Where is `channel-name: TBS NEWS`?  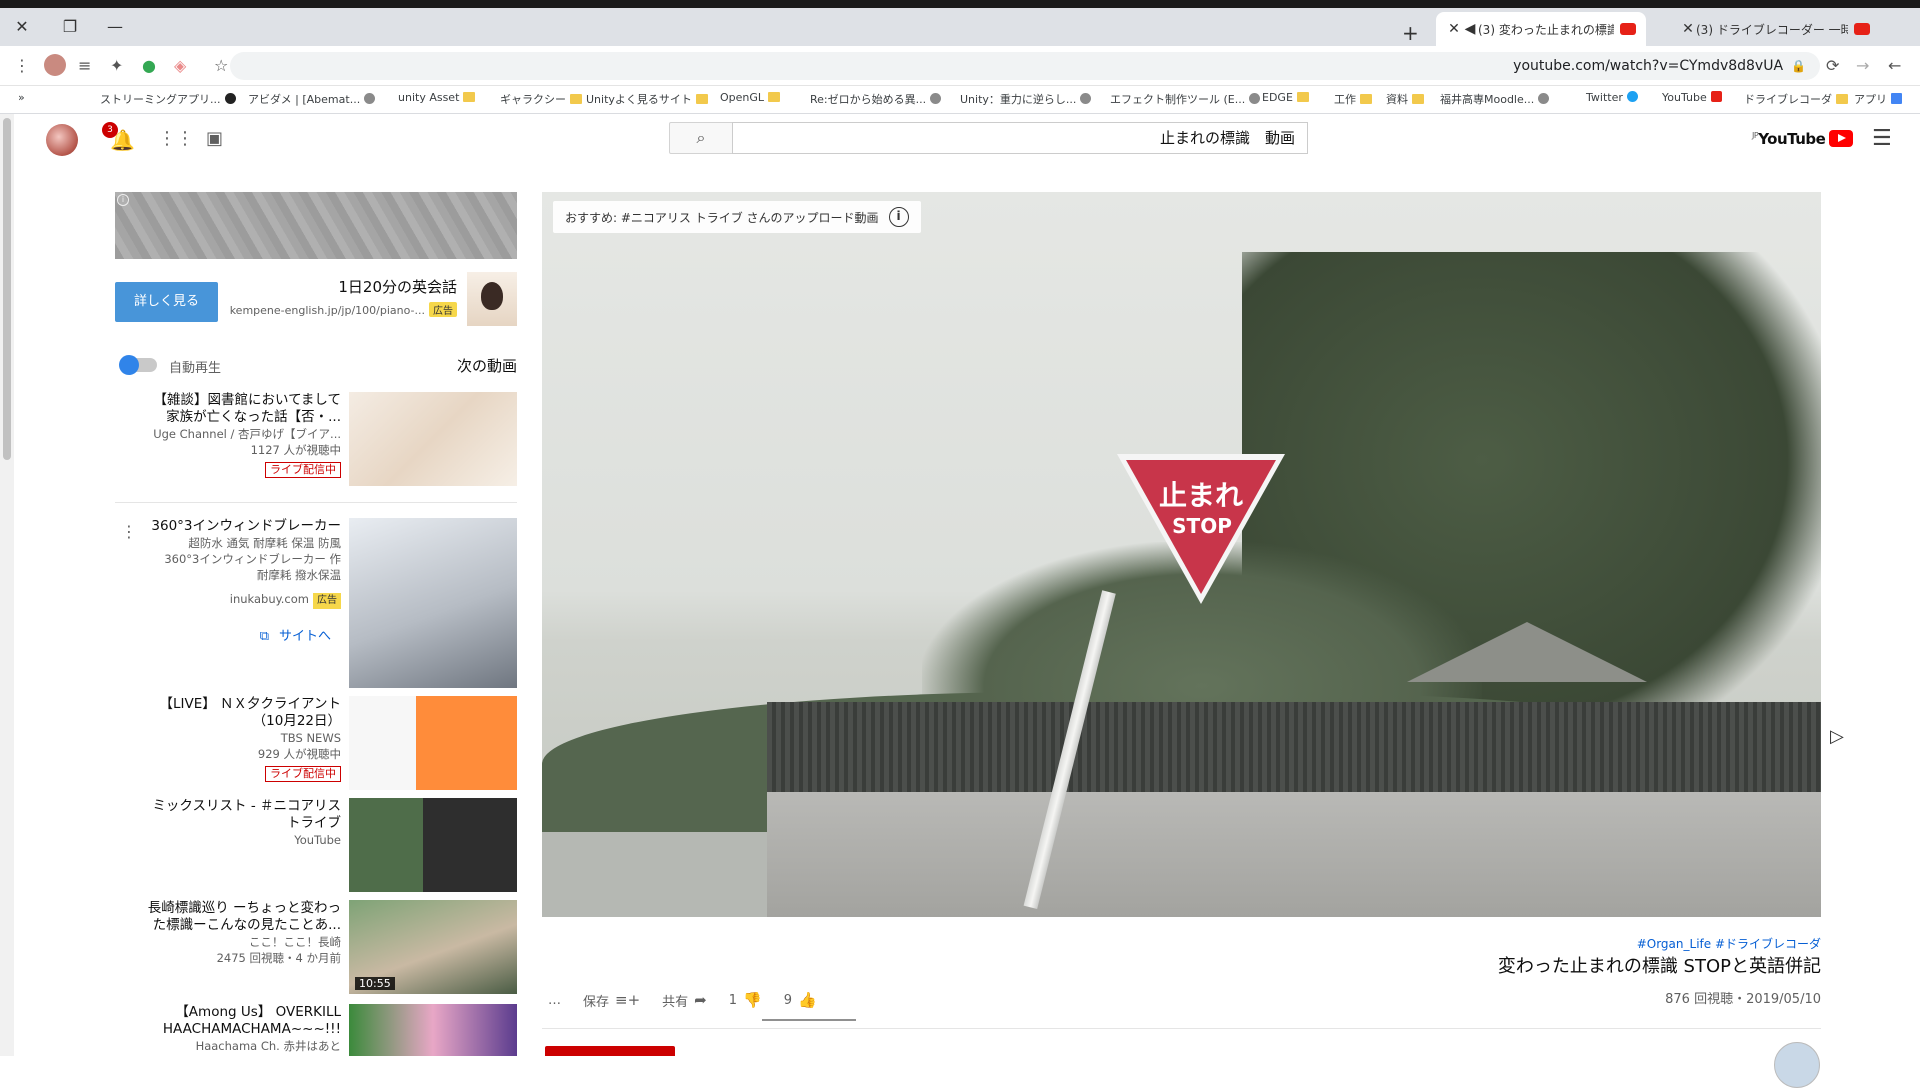 channel-name: TBS NEWS is located at coordinates (242, 738).